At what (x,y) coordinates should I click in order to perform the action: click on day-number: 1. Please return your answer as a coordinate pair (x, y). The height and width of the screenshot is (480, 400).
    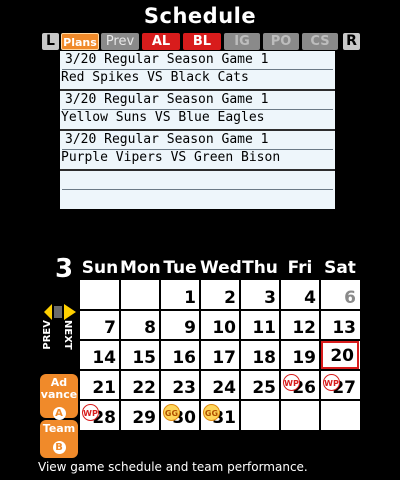
    Looking at the image, I should click on (190, 298).